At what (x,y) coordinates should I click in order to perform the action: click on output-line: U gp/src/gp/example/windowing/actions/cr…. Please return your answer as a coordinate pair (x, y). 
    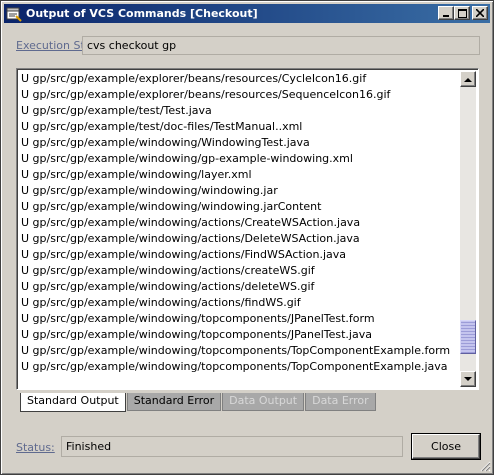
    Looking at the image, I should click on (168, 270).